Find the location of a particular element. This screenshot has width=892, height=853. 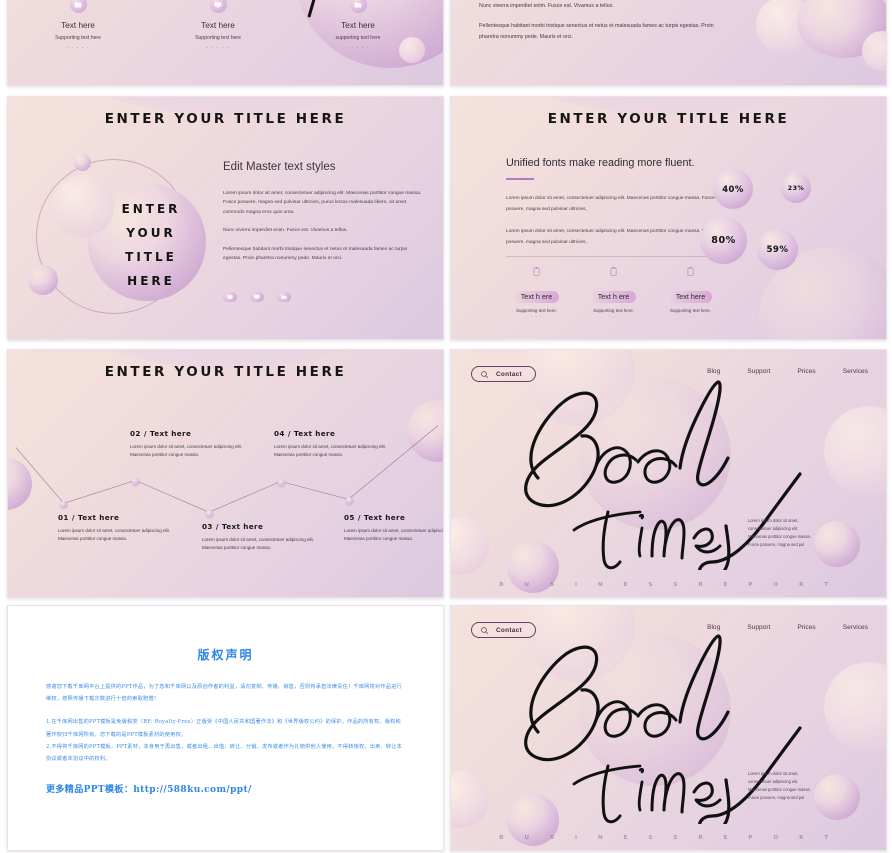

divider is located at coordinates (613, 256).